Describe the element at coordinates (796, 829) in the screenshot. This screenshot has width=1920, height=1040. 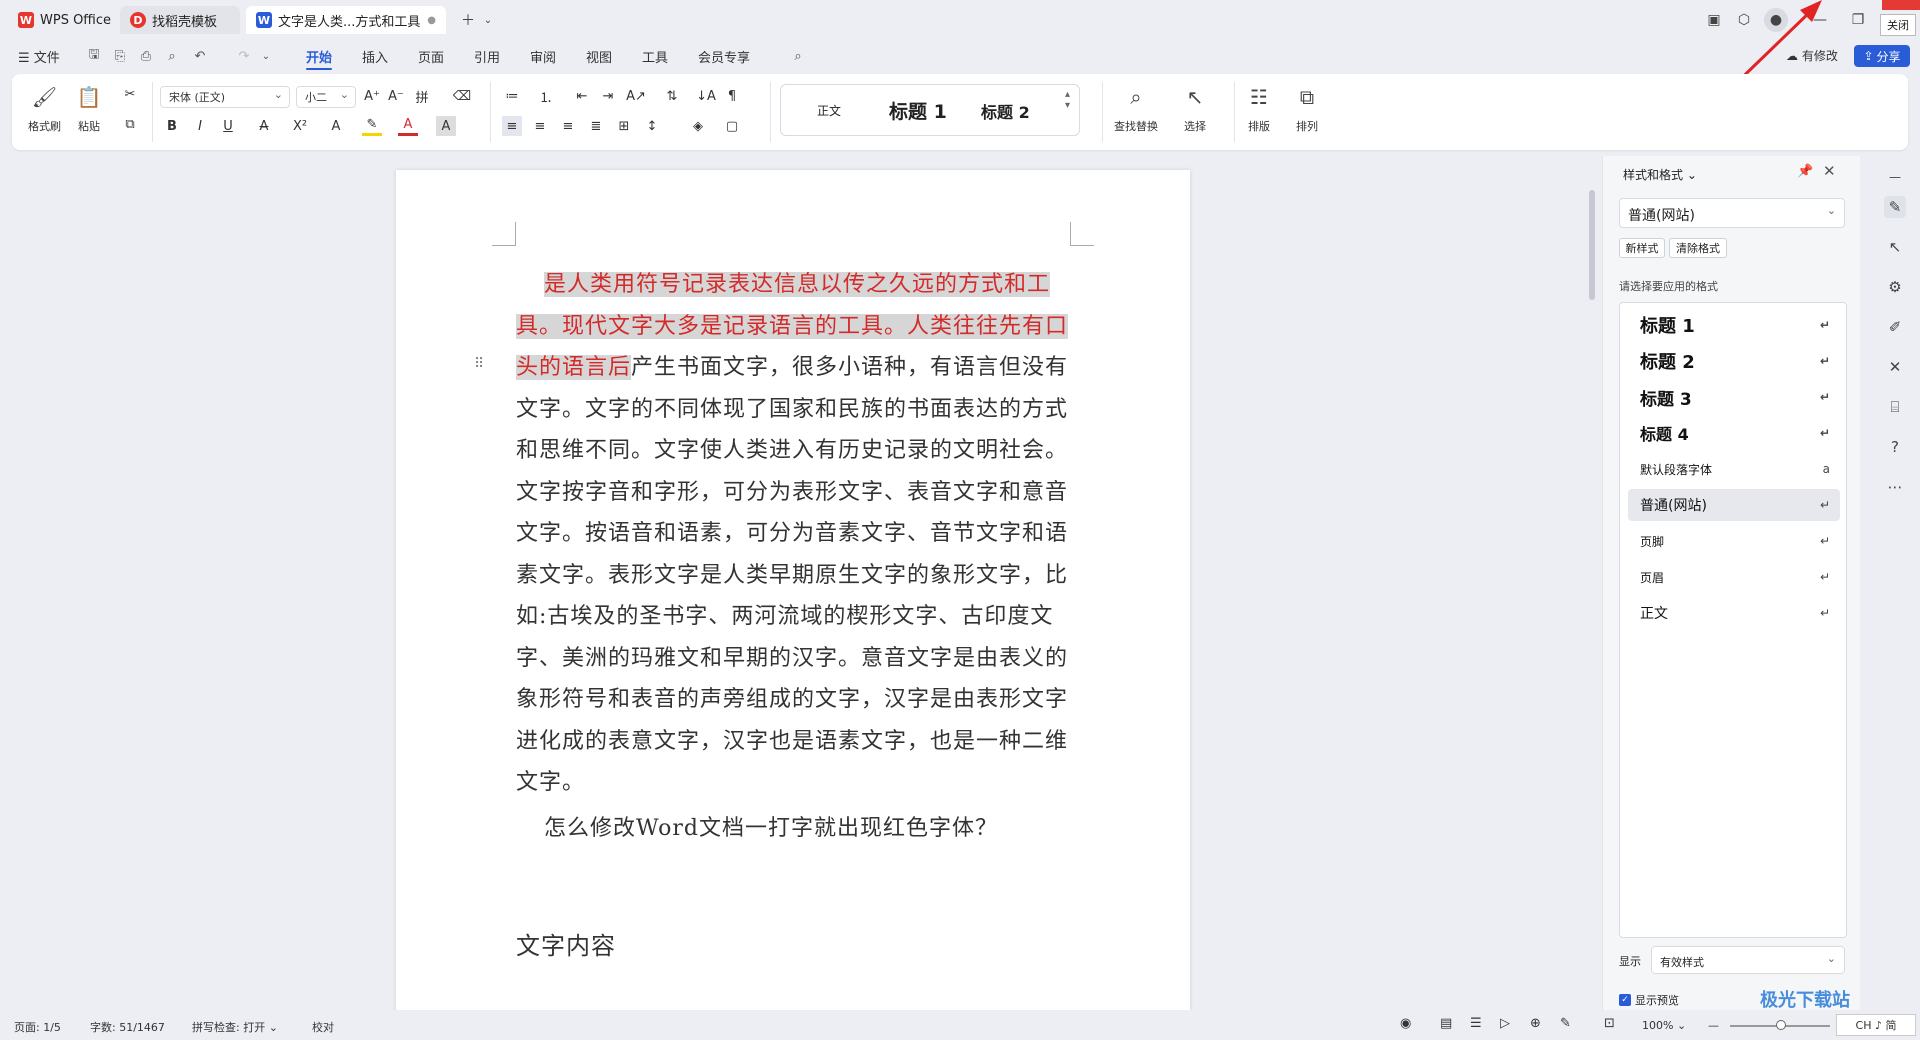
I see `body-paragraph-2: 怎么修改Word文档一打字就出现红色字体？` at that location.